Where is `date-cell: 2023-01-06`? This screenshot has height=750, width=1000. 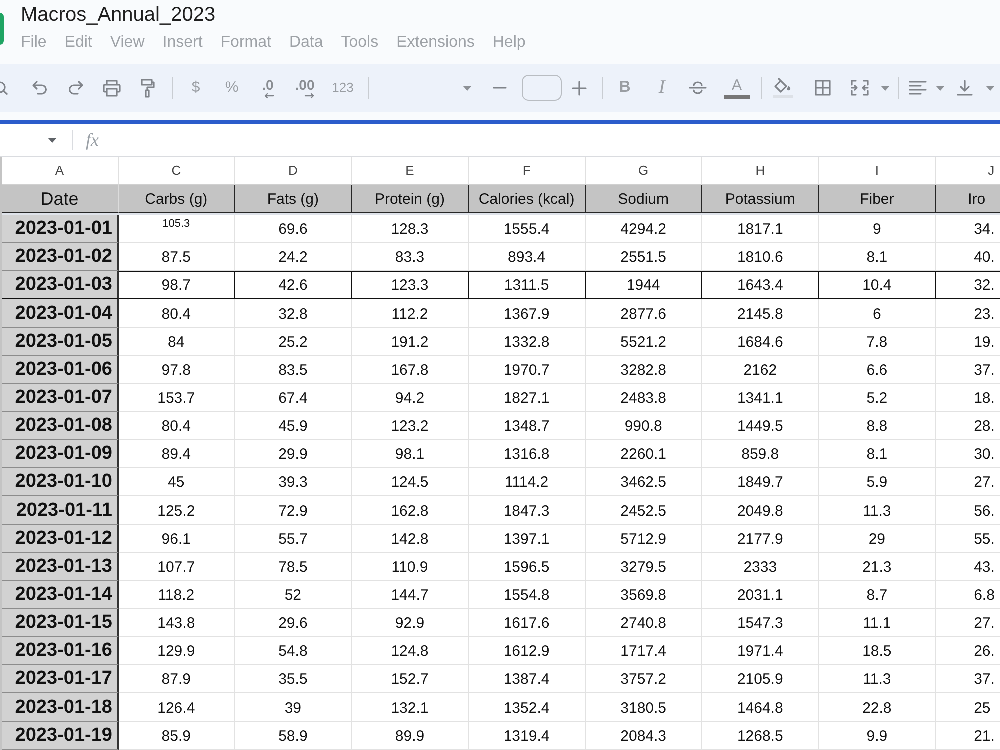
date-cell: 2023-01-06 is located at coordinates (60, 370).